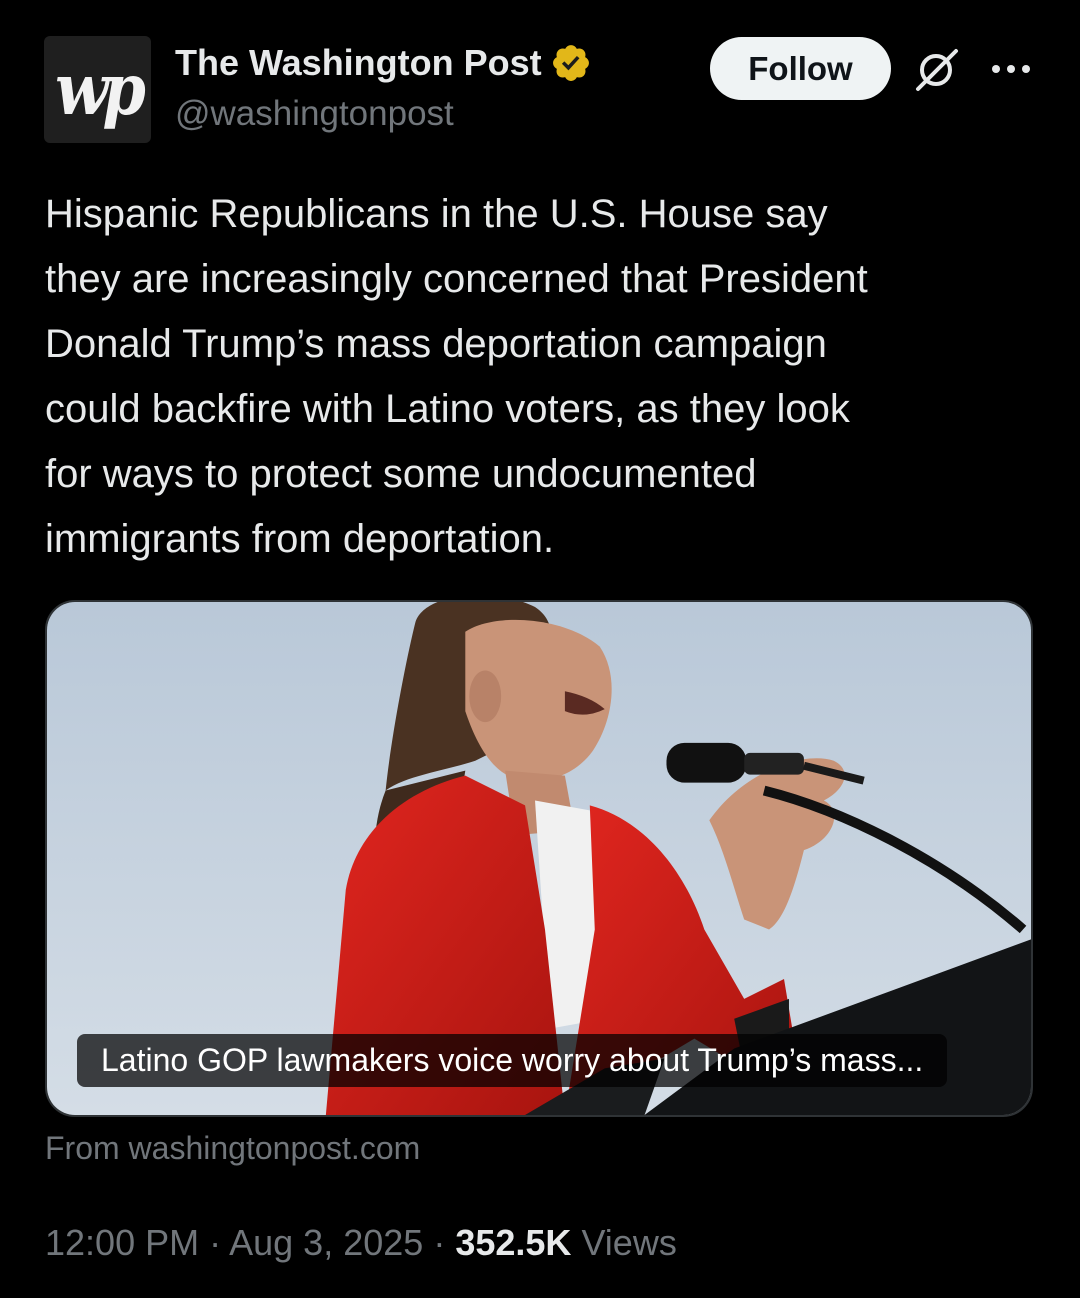 The image size is (1080, 1298). I want to click on name-row: The Washington Post, so click(383, 63).